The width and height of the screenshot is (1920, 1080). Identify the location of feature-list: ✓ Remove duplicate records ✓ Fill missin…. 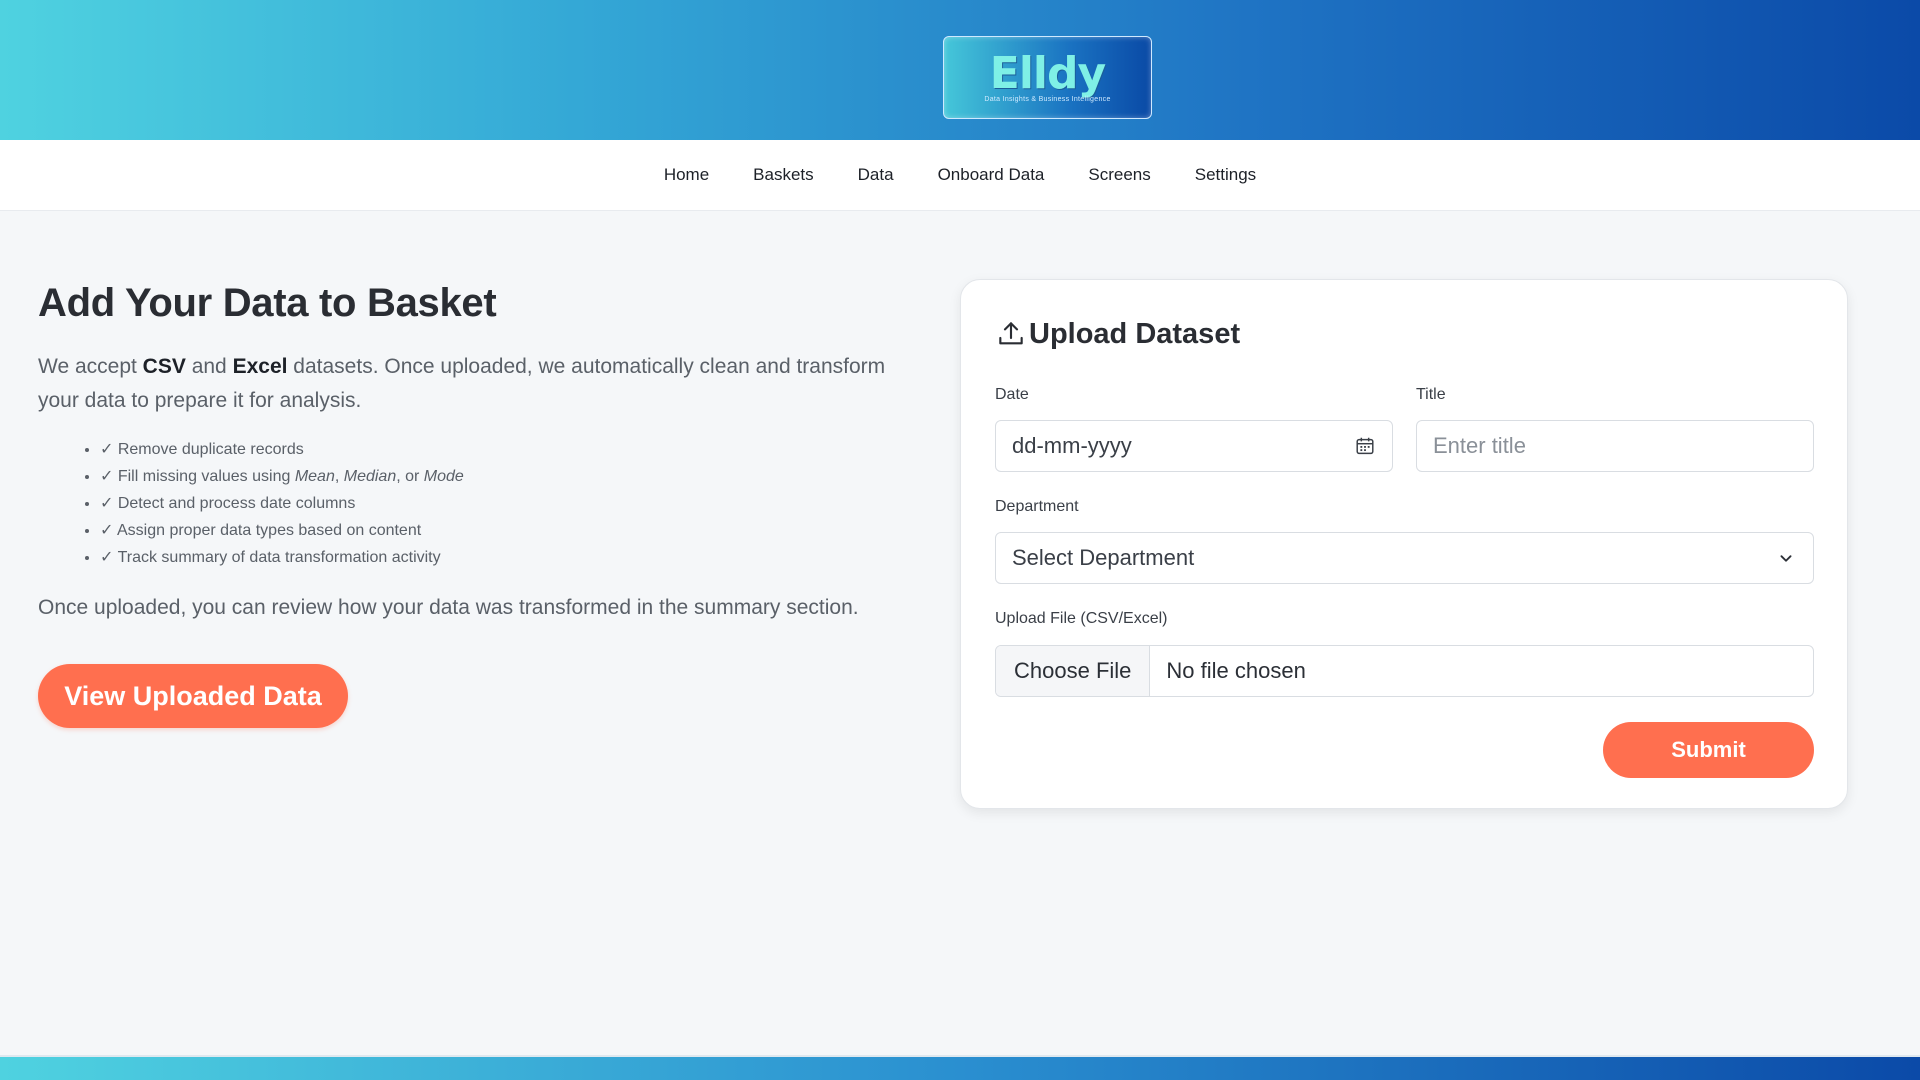
(509, 503).